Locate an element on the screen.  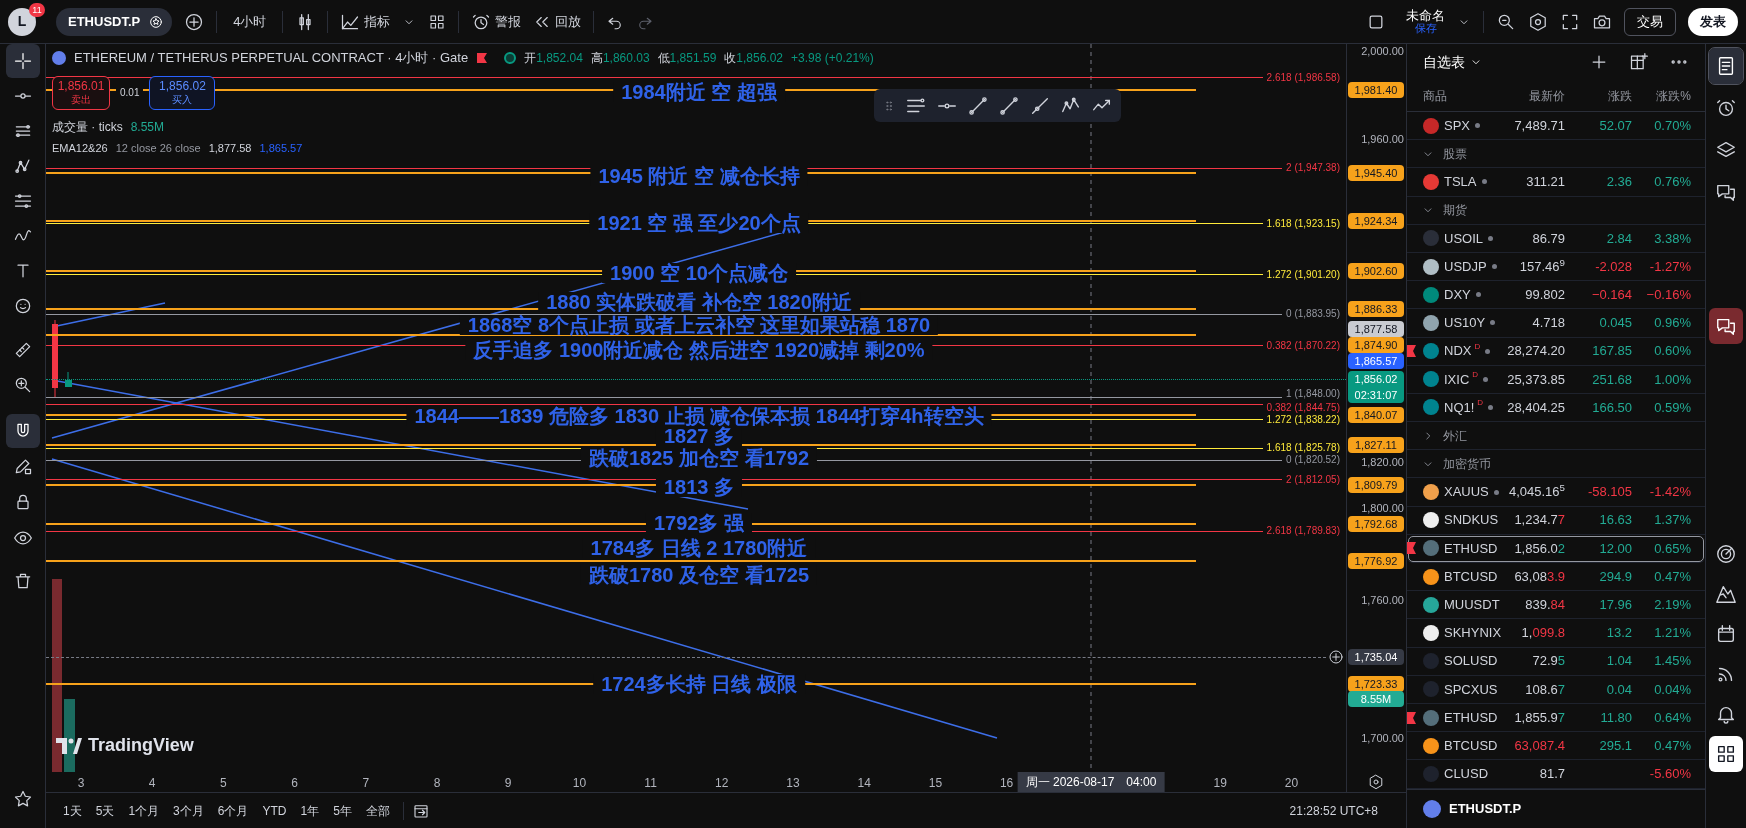
watchlist-row: US10Y 4.718 0.045 0.96% is located at coordinates (1556, 323).